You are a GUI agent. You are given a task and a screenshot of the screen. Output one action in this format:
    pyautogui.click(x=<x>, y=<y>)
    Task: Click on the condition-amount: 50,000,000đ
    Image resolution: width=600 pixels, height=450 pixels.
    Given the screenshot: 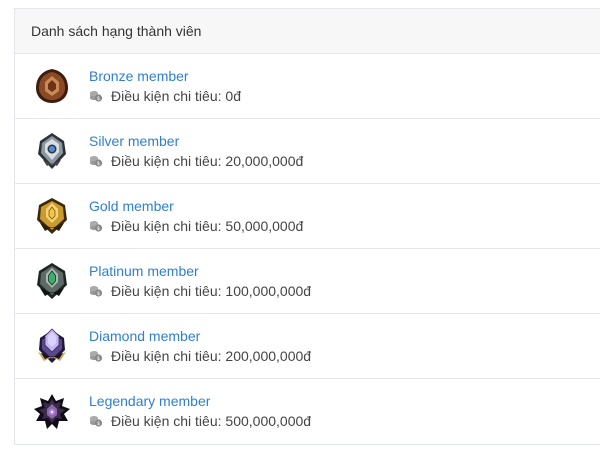 What is the action you would take?
    pyautogui.click(x=264, y=225)
    